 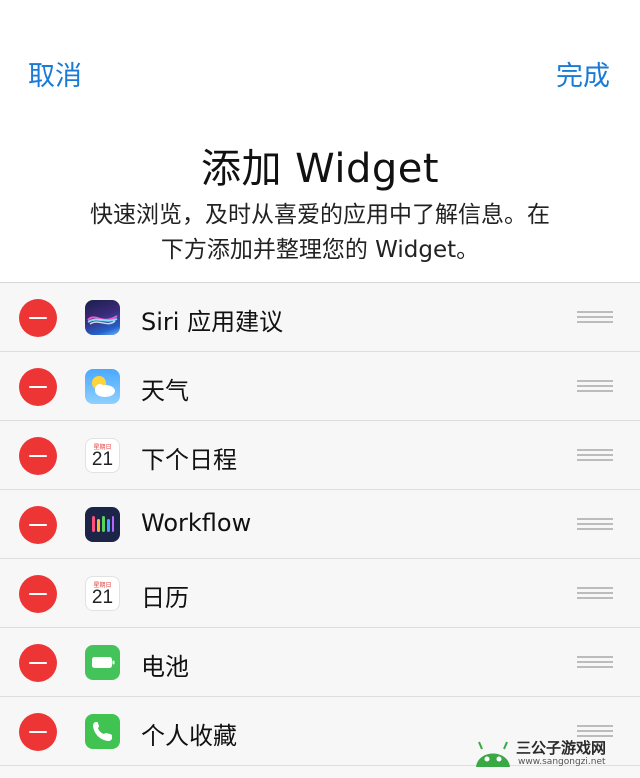 I want to click on cancel-button: 取消, so click(x=55, y=73).